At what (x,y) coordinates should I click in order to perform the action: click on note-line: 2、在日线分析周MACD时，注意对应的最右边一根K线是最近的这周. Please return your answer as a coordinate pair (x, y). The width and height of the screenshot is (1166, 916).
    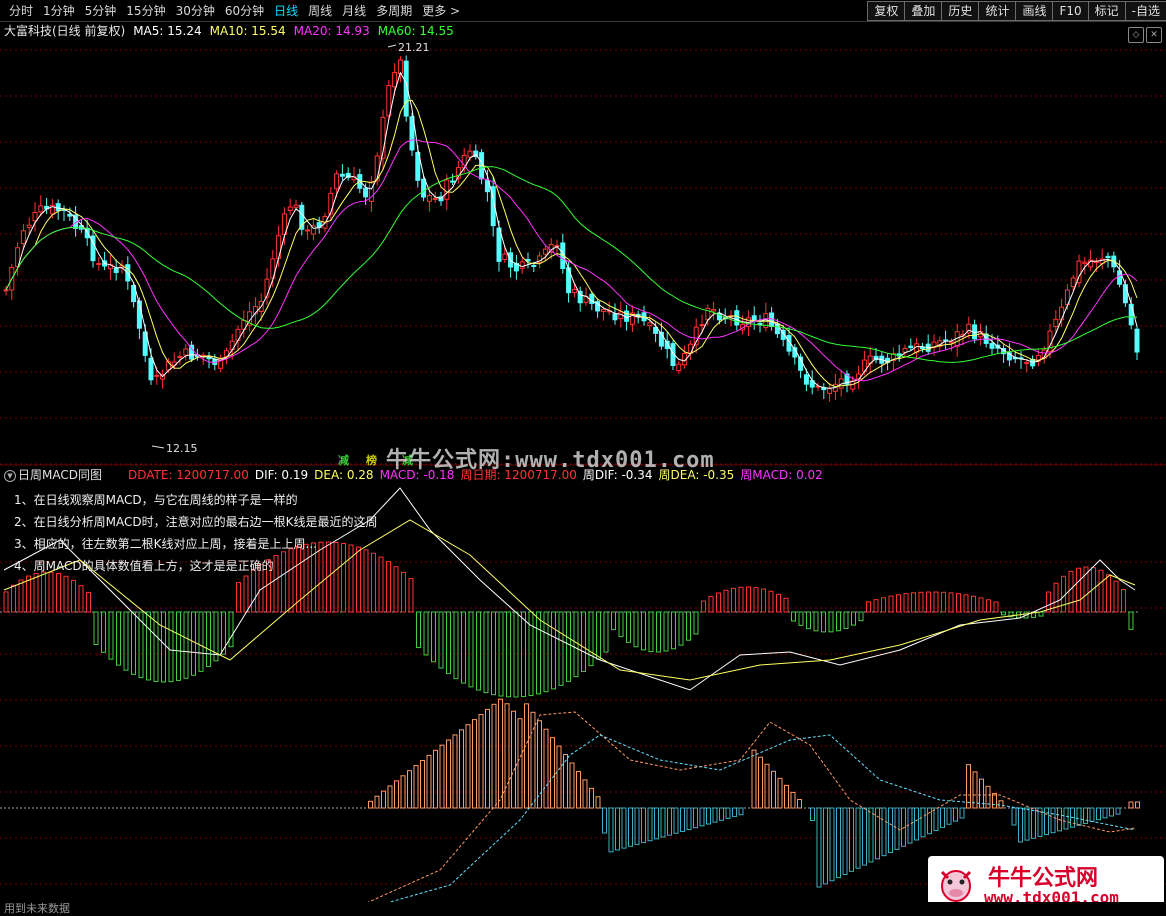
    Looking at the image, I should click on (196, 522).